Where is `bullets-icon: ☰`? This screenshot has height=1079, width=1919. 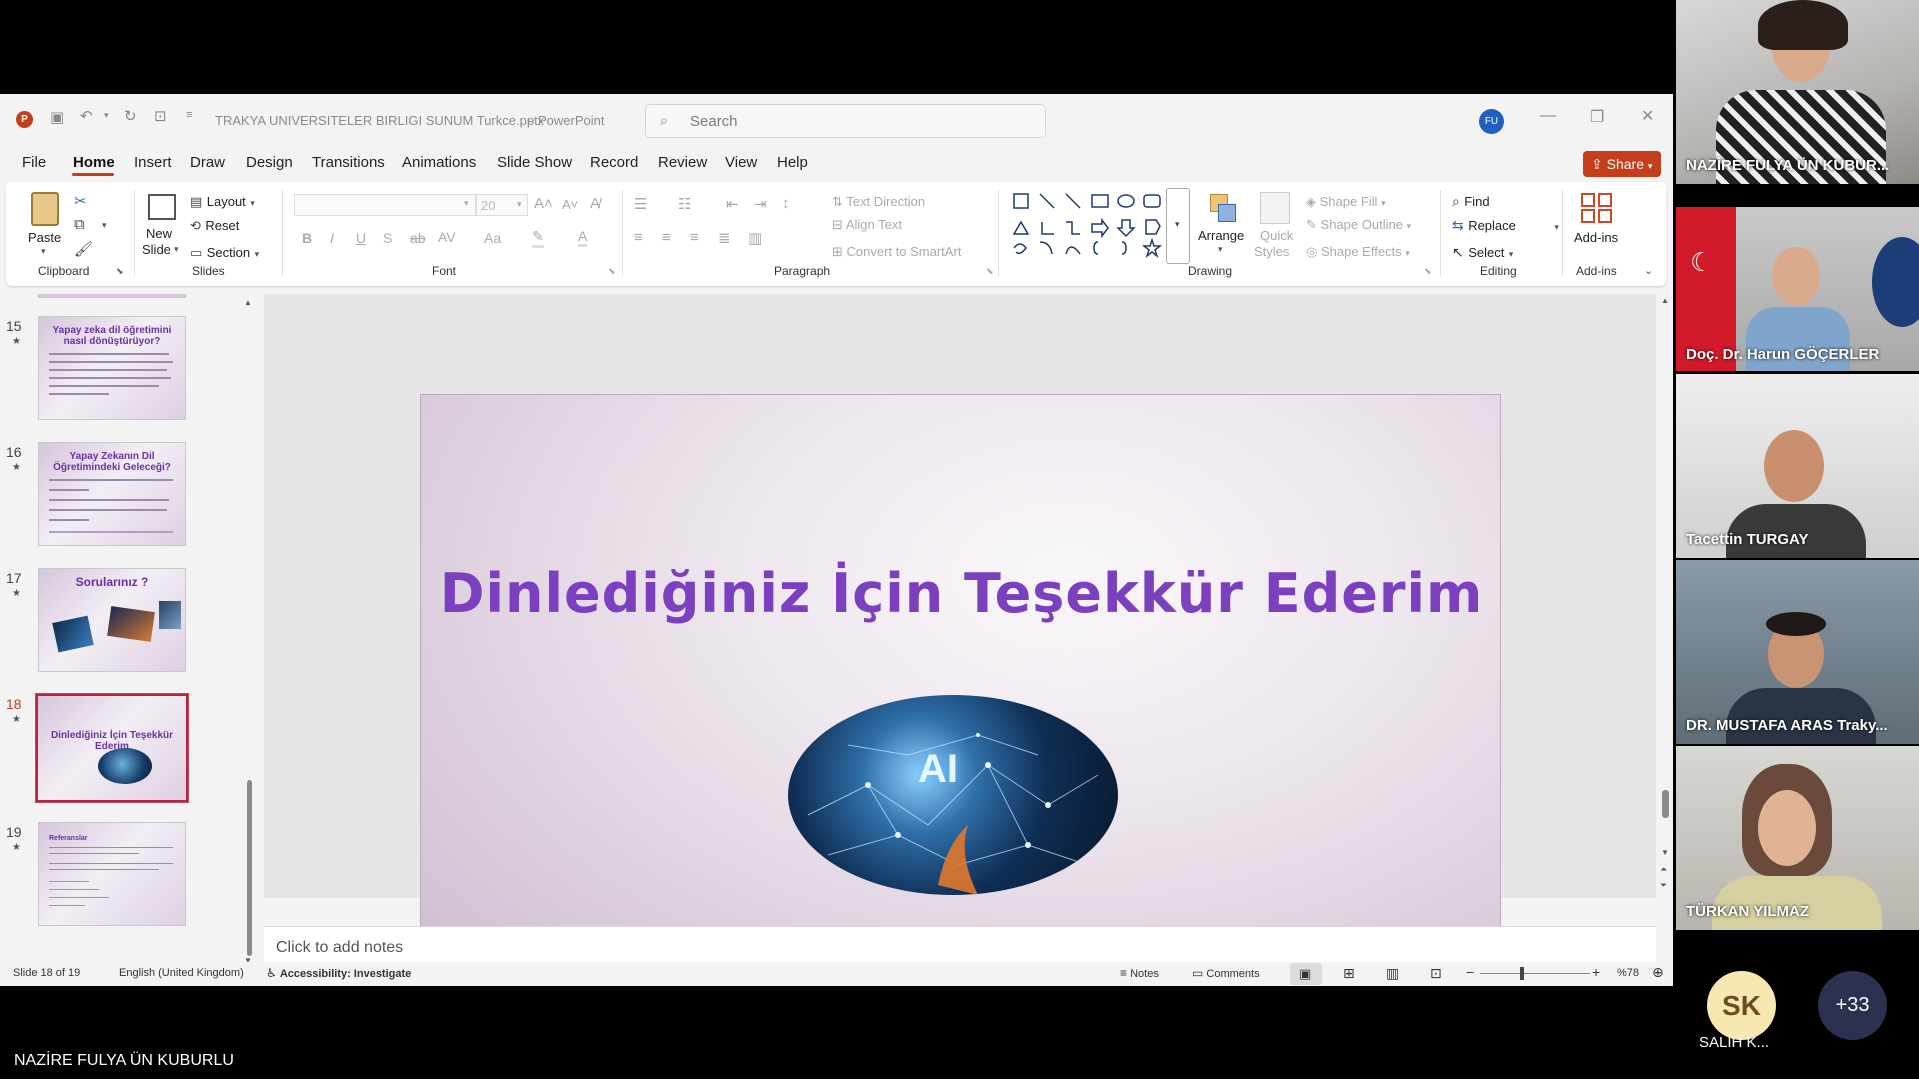
bullets-icon: ☰ is located at coordinates (640, 204).